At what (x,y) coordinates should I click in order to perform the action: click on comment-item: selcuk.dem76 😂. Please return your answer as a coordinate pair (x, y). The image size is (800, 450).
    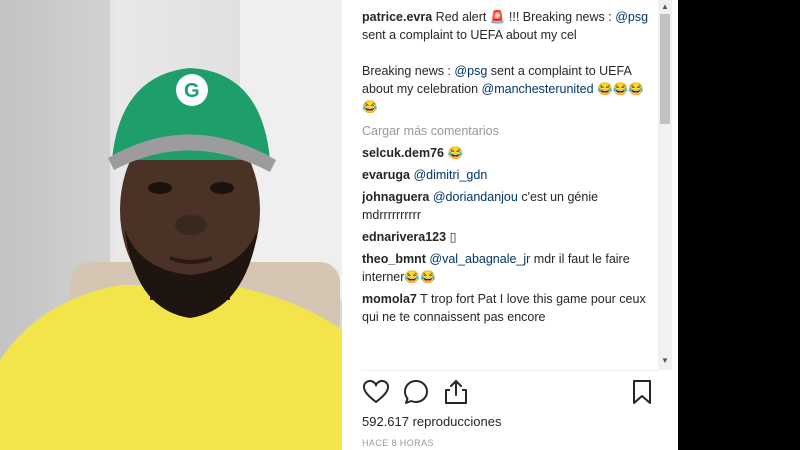
    Looking at the image, I should click on (510, 153).